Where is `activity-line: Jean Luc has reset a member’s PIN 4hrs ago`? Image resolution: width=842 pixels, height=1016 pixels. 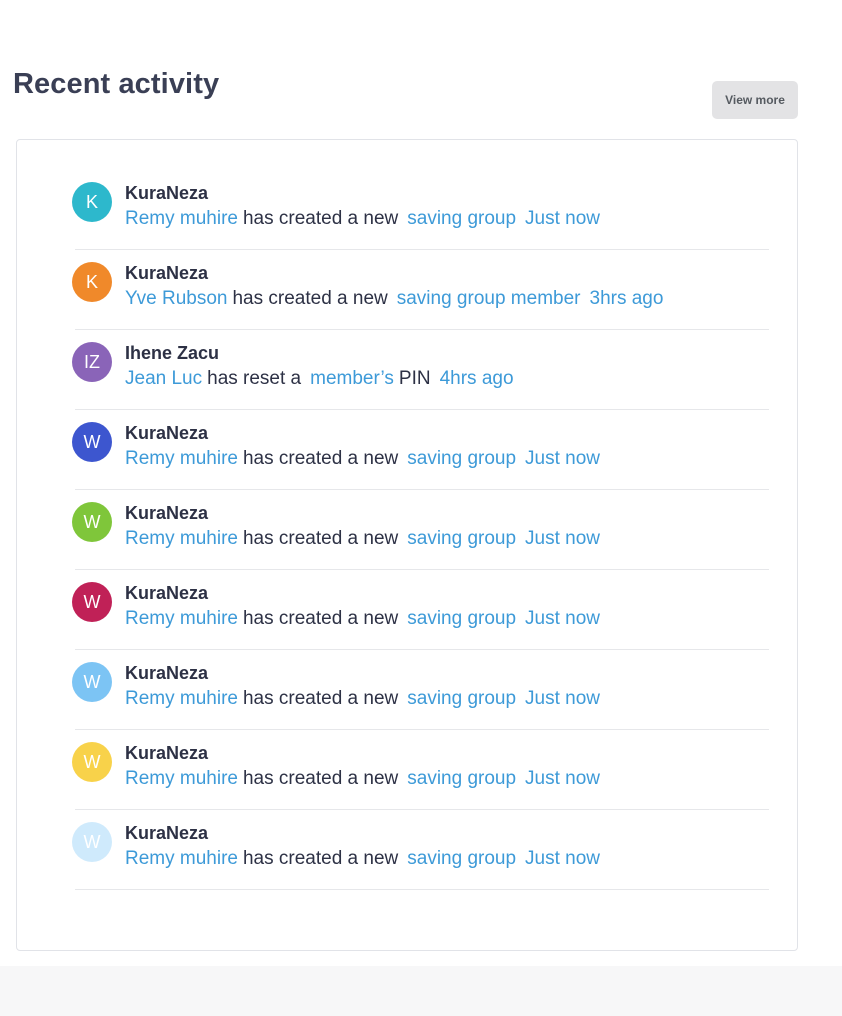 activity-line: Jean Luc has reset a member’s PIN 4hrs ago is located at coordinates (319, 379).